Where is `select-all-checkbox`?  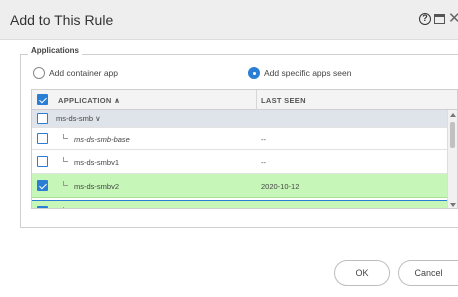 select-all-checkbox is located at coordinates (42, 99).